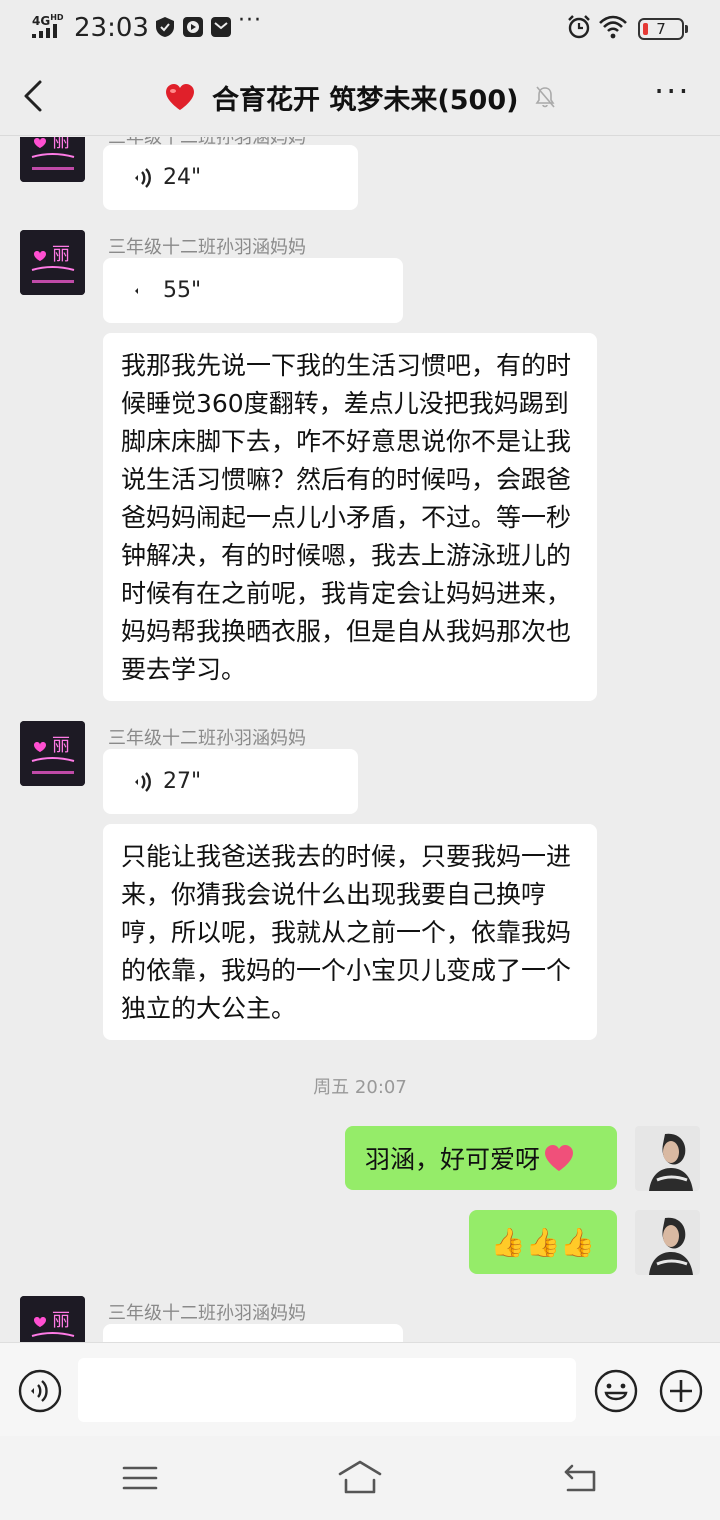 The width and height of the screenshot is (720, 1520). Describe the element at coordinates (360, 1087) in the screenshot. I see `timestamp: 周五 20:07` at that location.